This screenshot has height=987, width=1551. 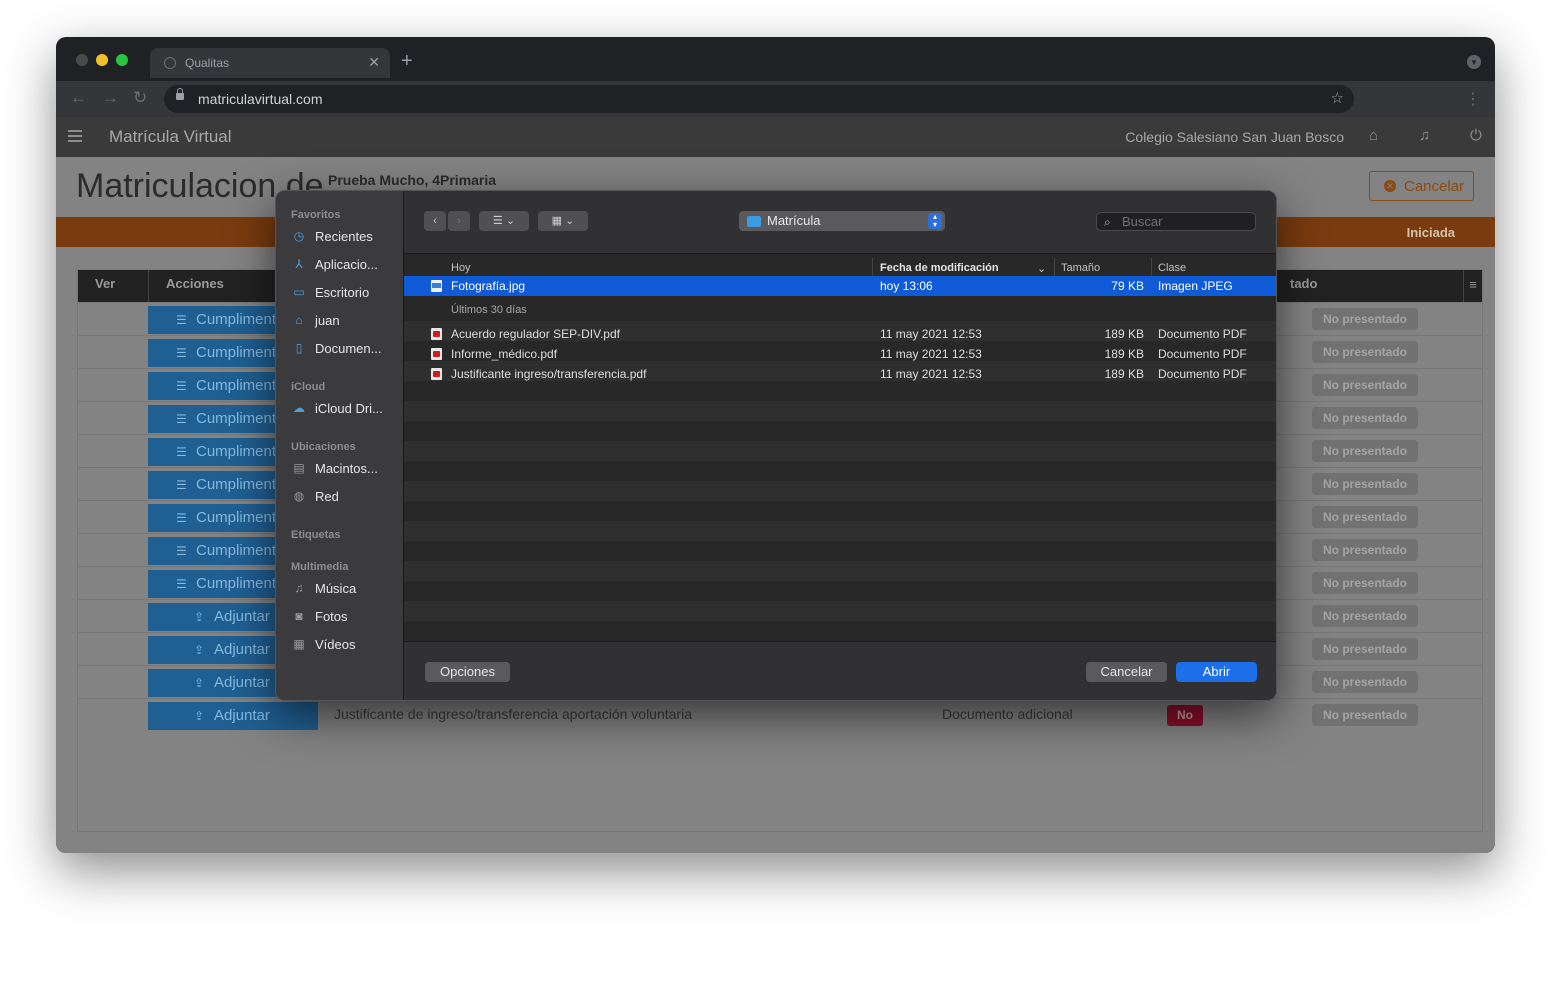 What do you see at coordinates (1303, 283) in the screenshot?
I see `col-estado: tado` at bounding box center [1303, 283].